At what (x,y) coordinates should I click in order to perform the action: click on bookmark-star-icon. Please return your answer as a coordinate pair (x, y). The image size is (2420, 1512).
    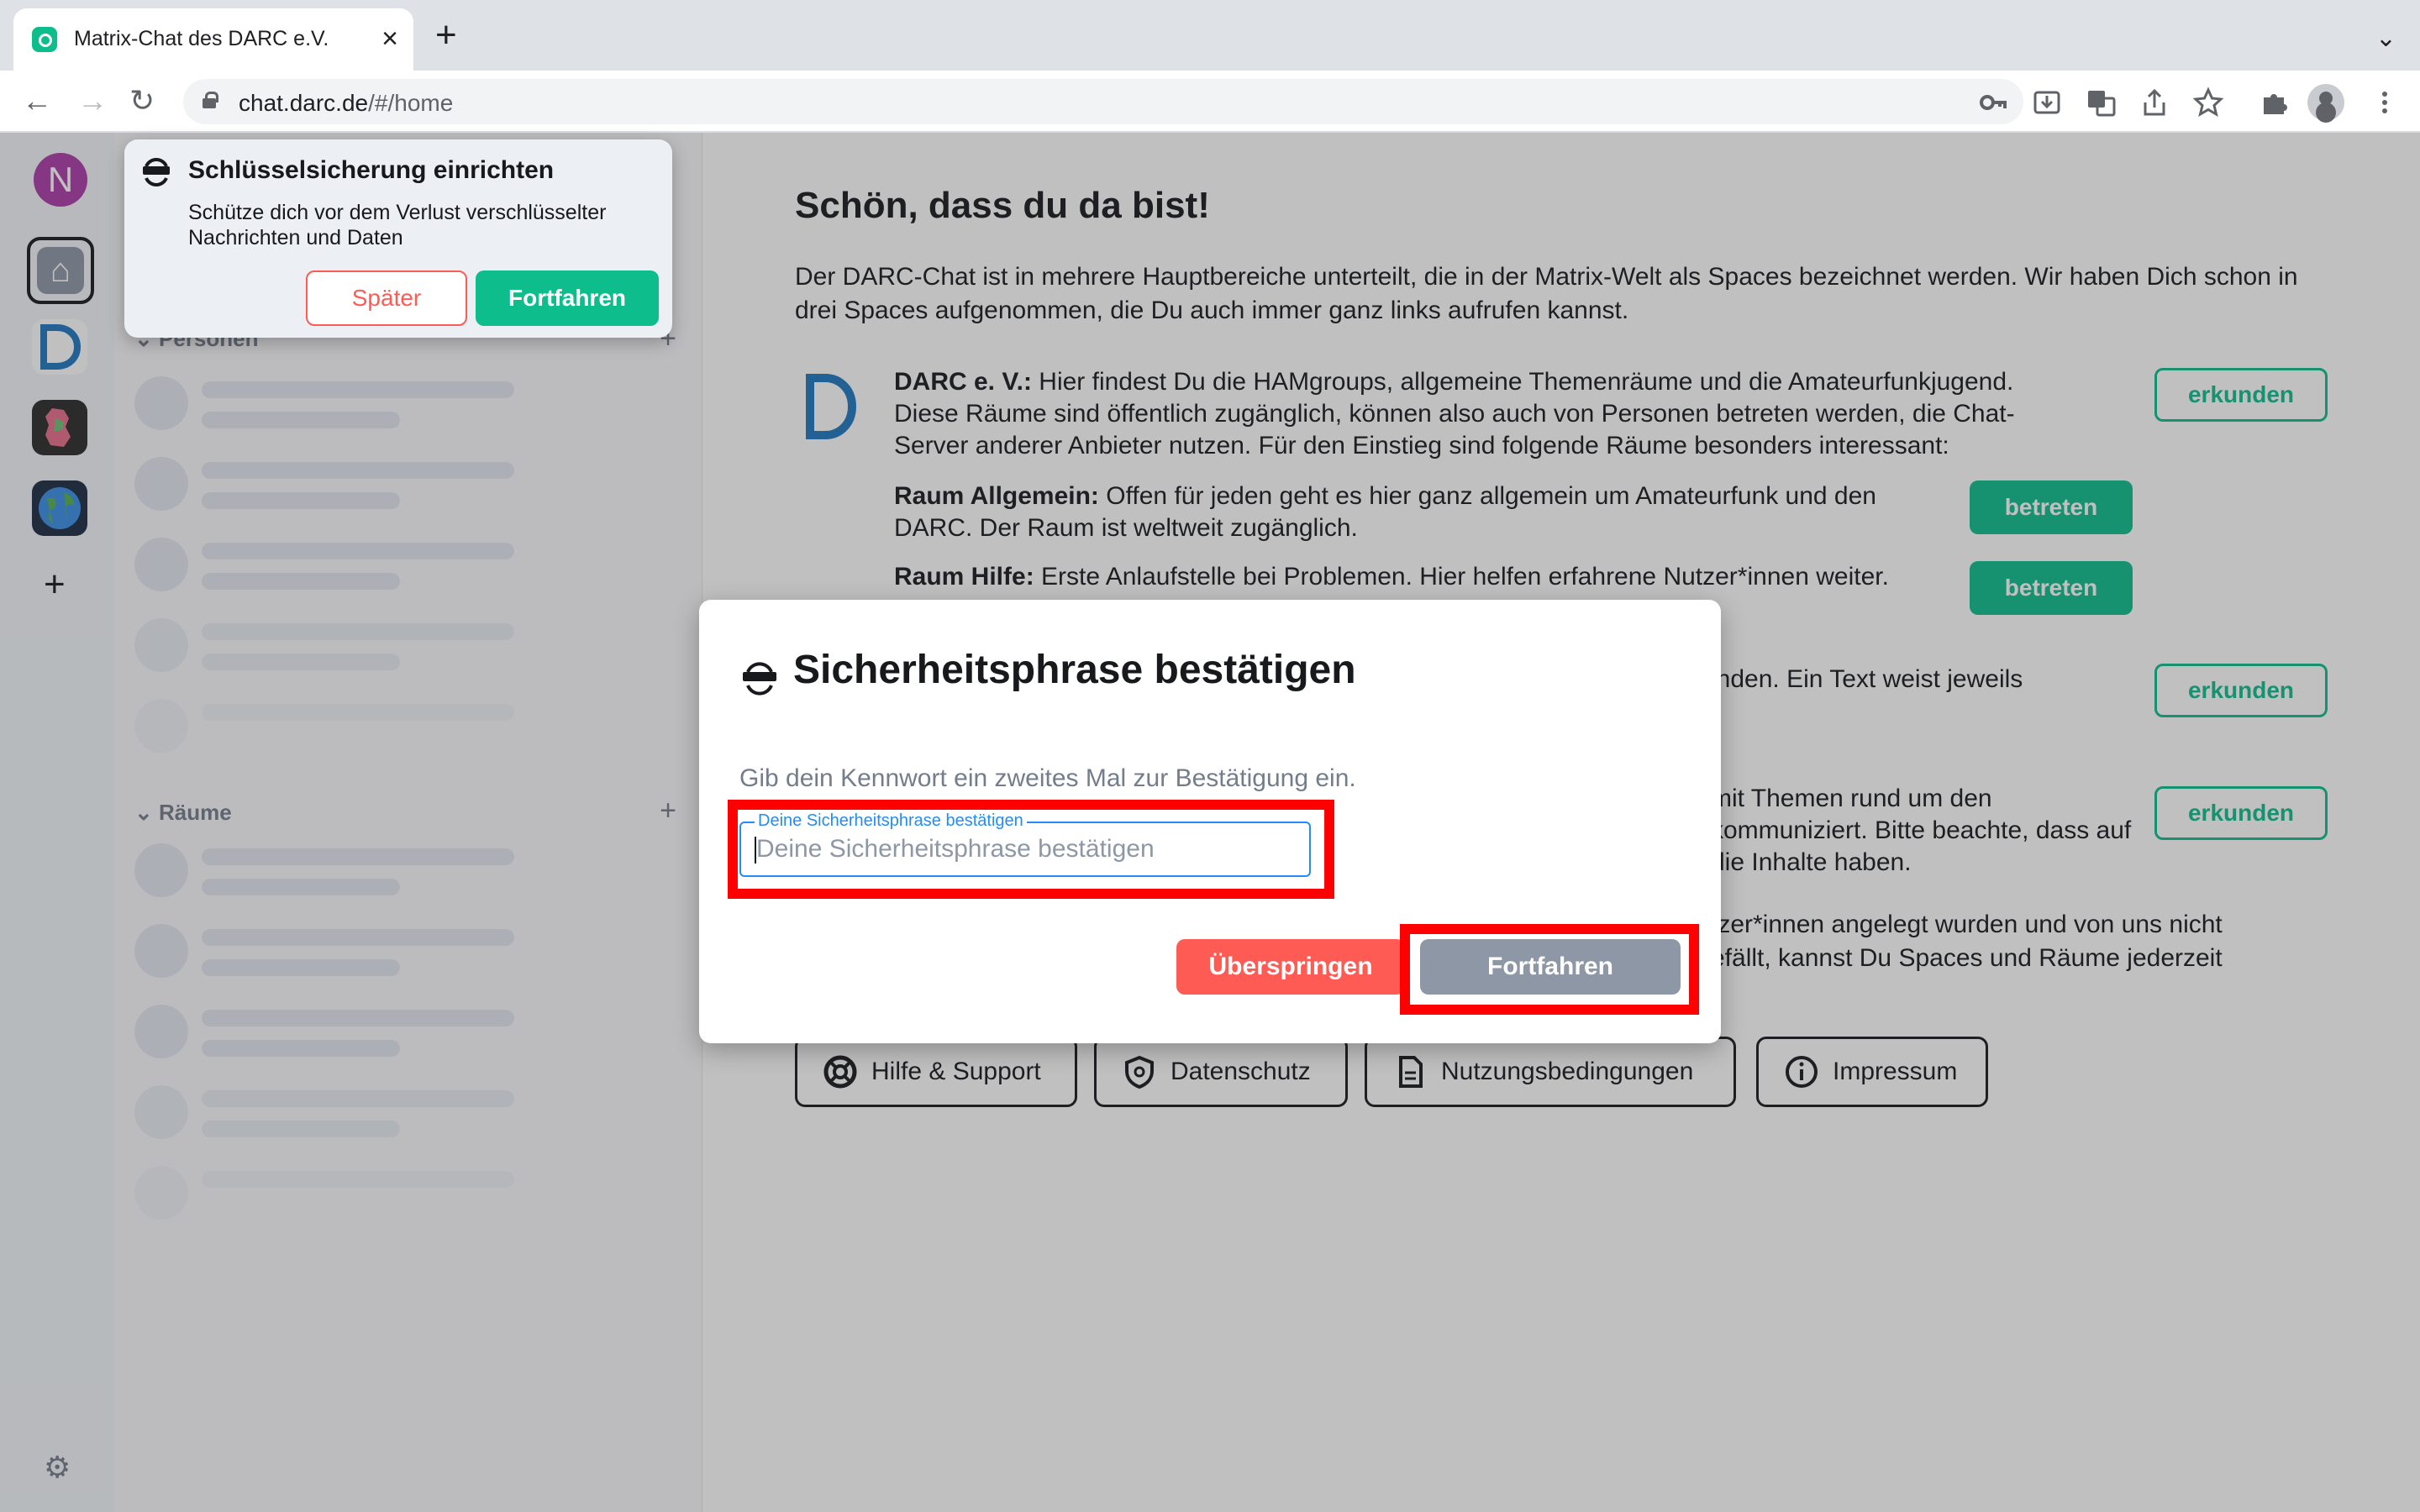
    Looking at the image, I should click on (2208, 102).